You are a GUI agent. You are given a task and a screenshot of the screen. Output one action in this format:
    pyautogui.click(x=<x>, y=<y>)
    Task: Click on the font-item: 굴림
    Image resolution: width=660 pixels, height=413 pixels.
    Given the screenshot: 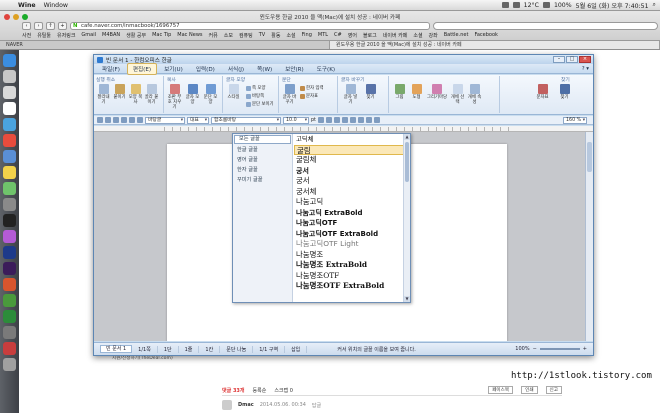 What is the action you would take?
    pyautogui.click(x=349, y=149)
    